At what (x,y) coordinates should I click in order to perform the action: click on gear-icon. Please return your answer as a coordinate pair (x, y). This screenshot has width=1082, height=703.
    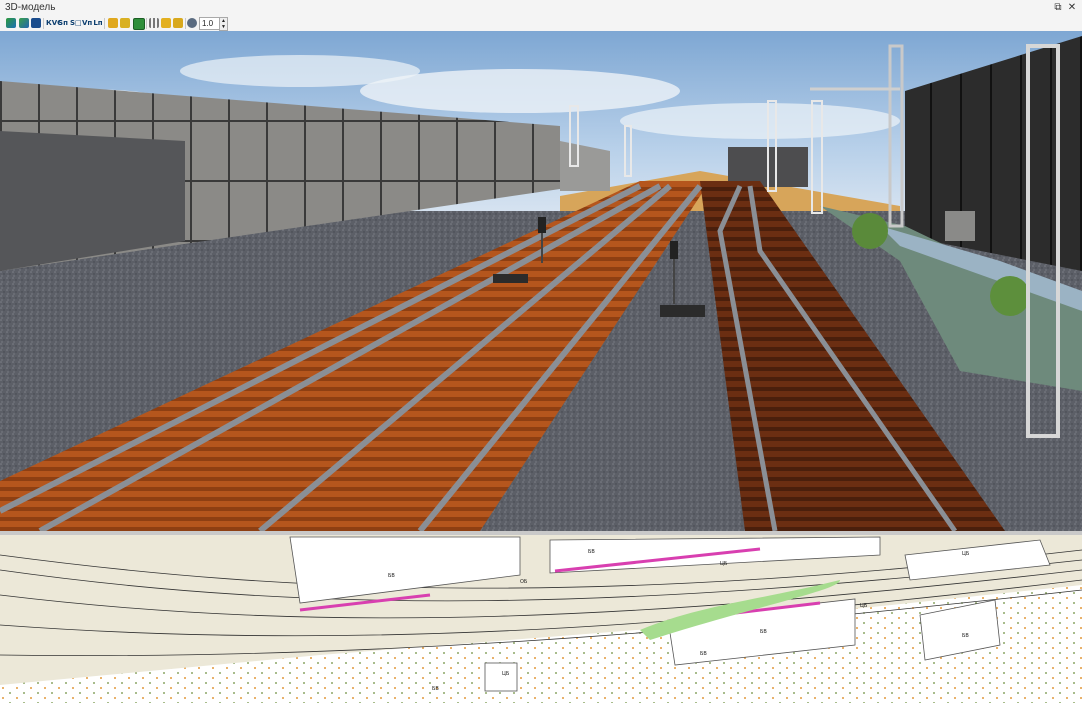
    Looking at the image, I should click on (192, 23).